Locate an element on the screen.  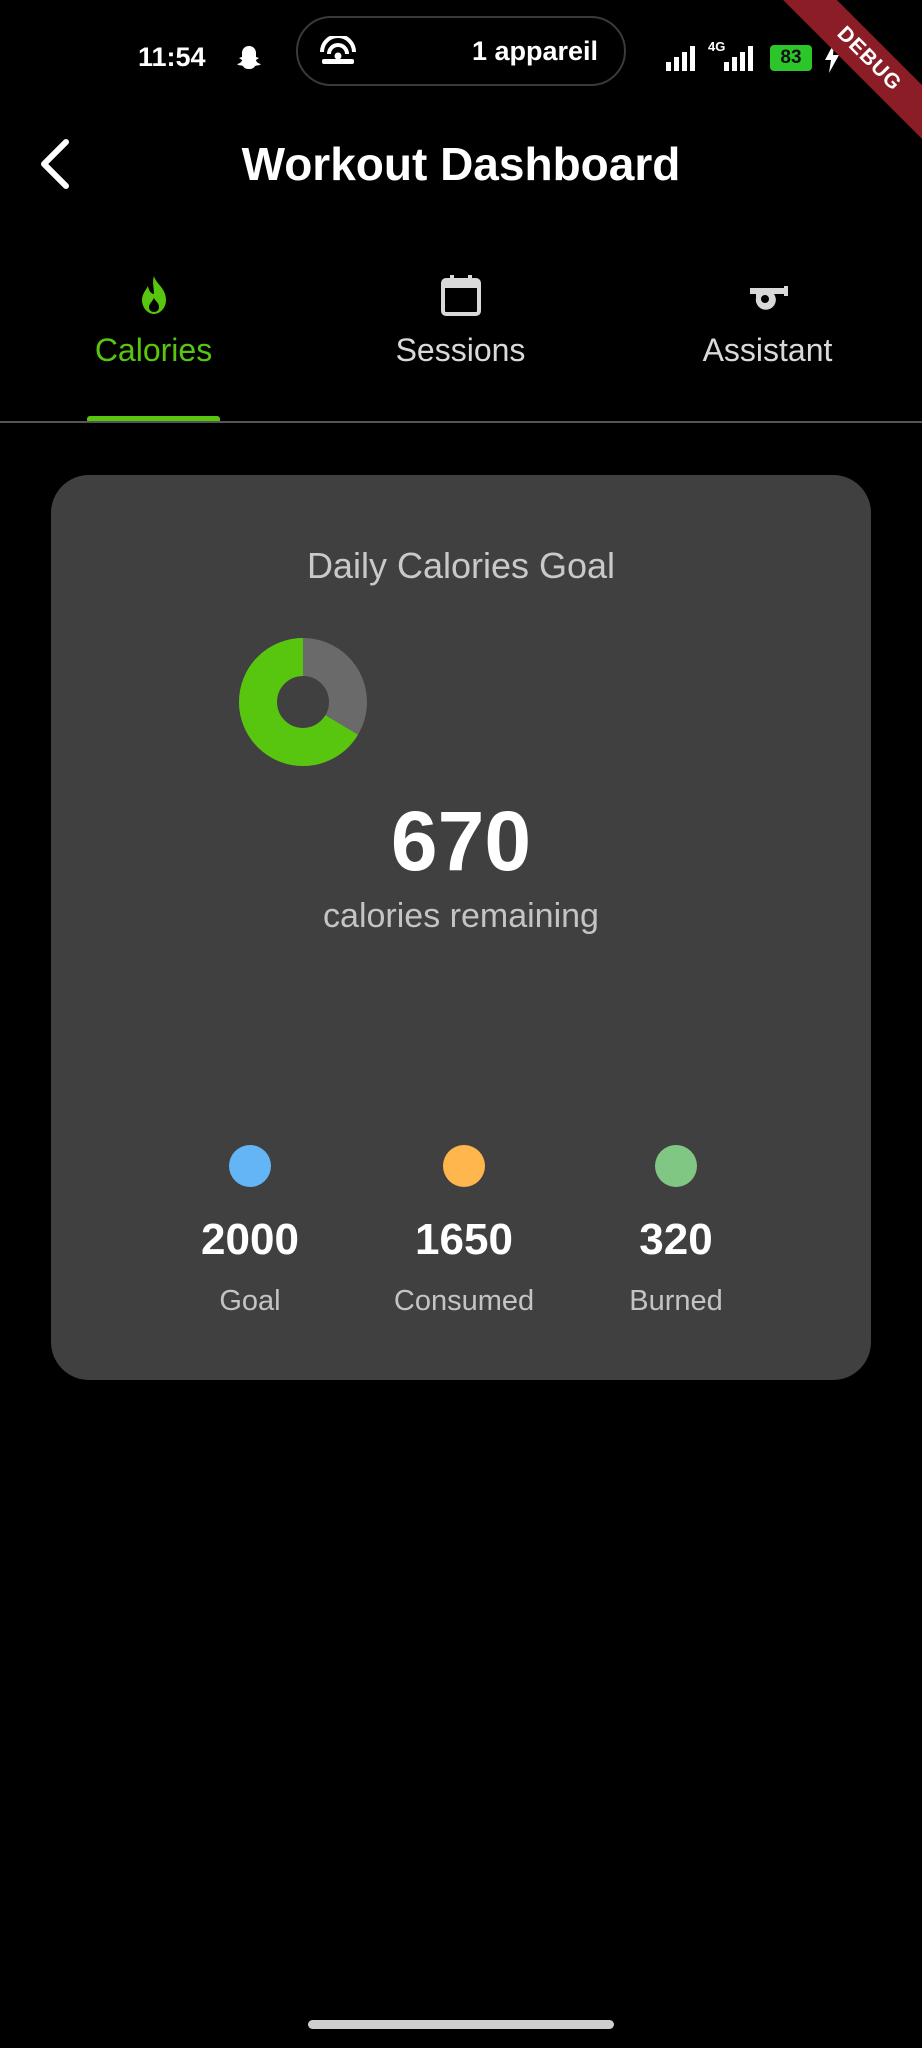
stat-value: 320 is located at coordinates (676, 1239).